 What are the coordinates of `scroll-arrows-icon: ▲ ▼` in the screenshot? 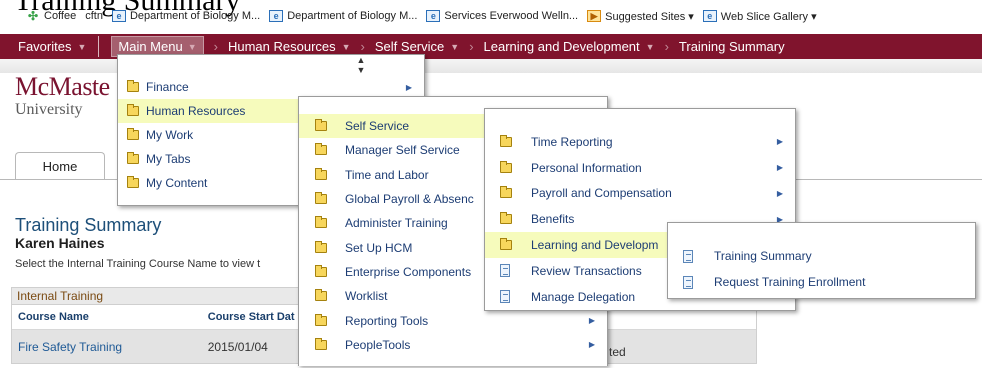 It's located at (271, 65).